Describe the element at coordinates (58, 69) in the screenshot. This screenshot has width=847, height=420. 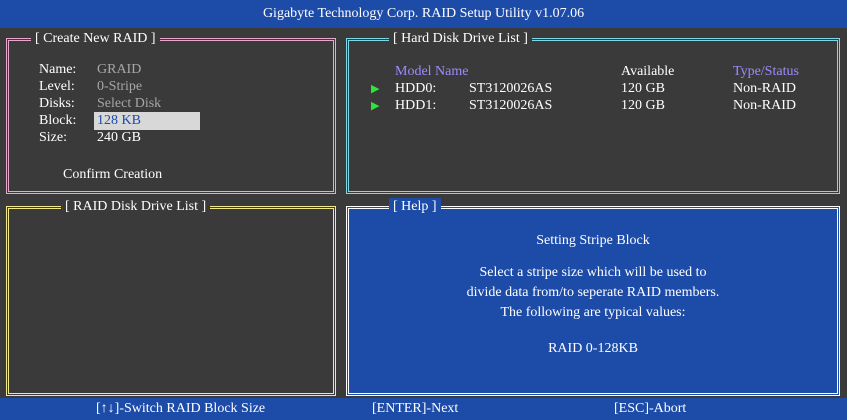
I see `name-label: Name:` at that location.